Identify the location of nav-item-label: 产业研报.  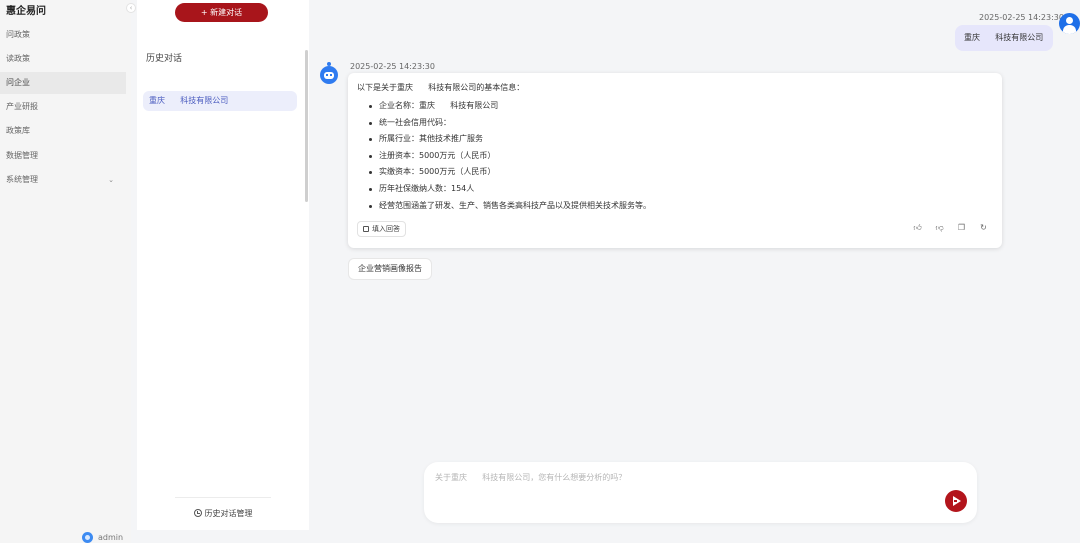
(22, 106).